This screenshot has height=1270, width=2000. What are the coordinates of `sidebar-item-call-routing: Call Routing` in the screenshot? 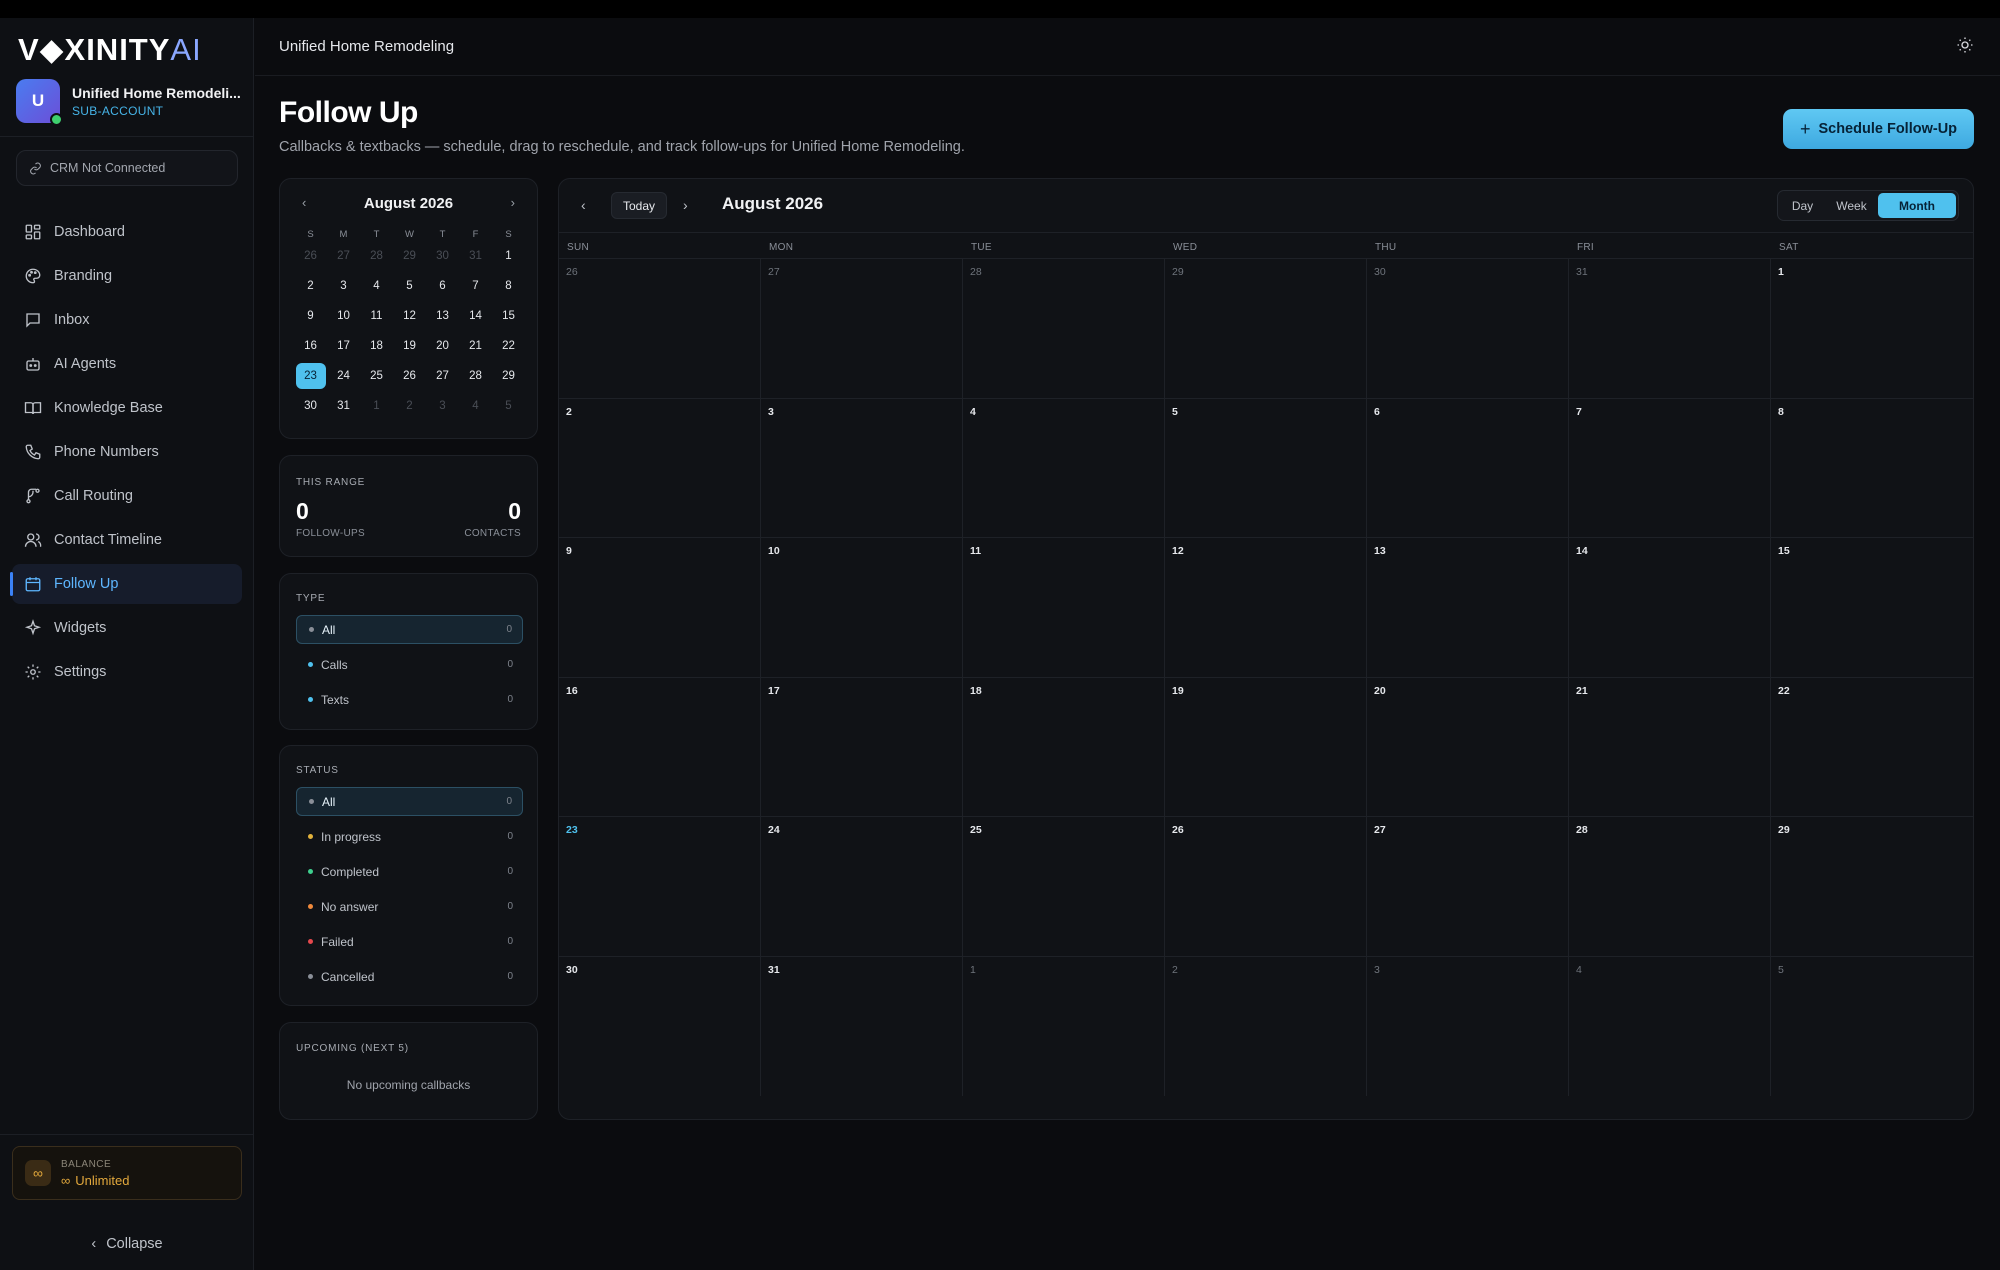 It's located at (127, 496).